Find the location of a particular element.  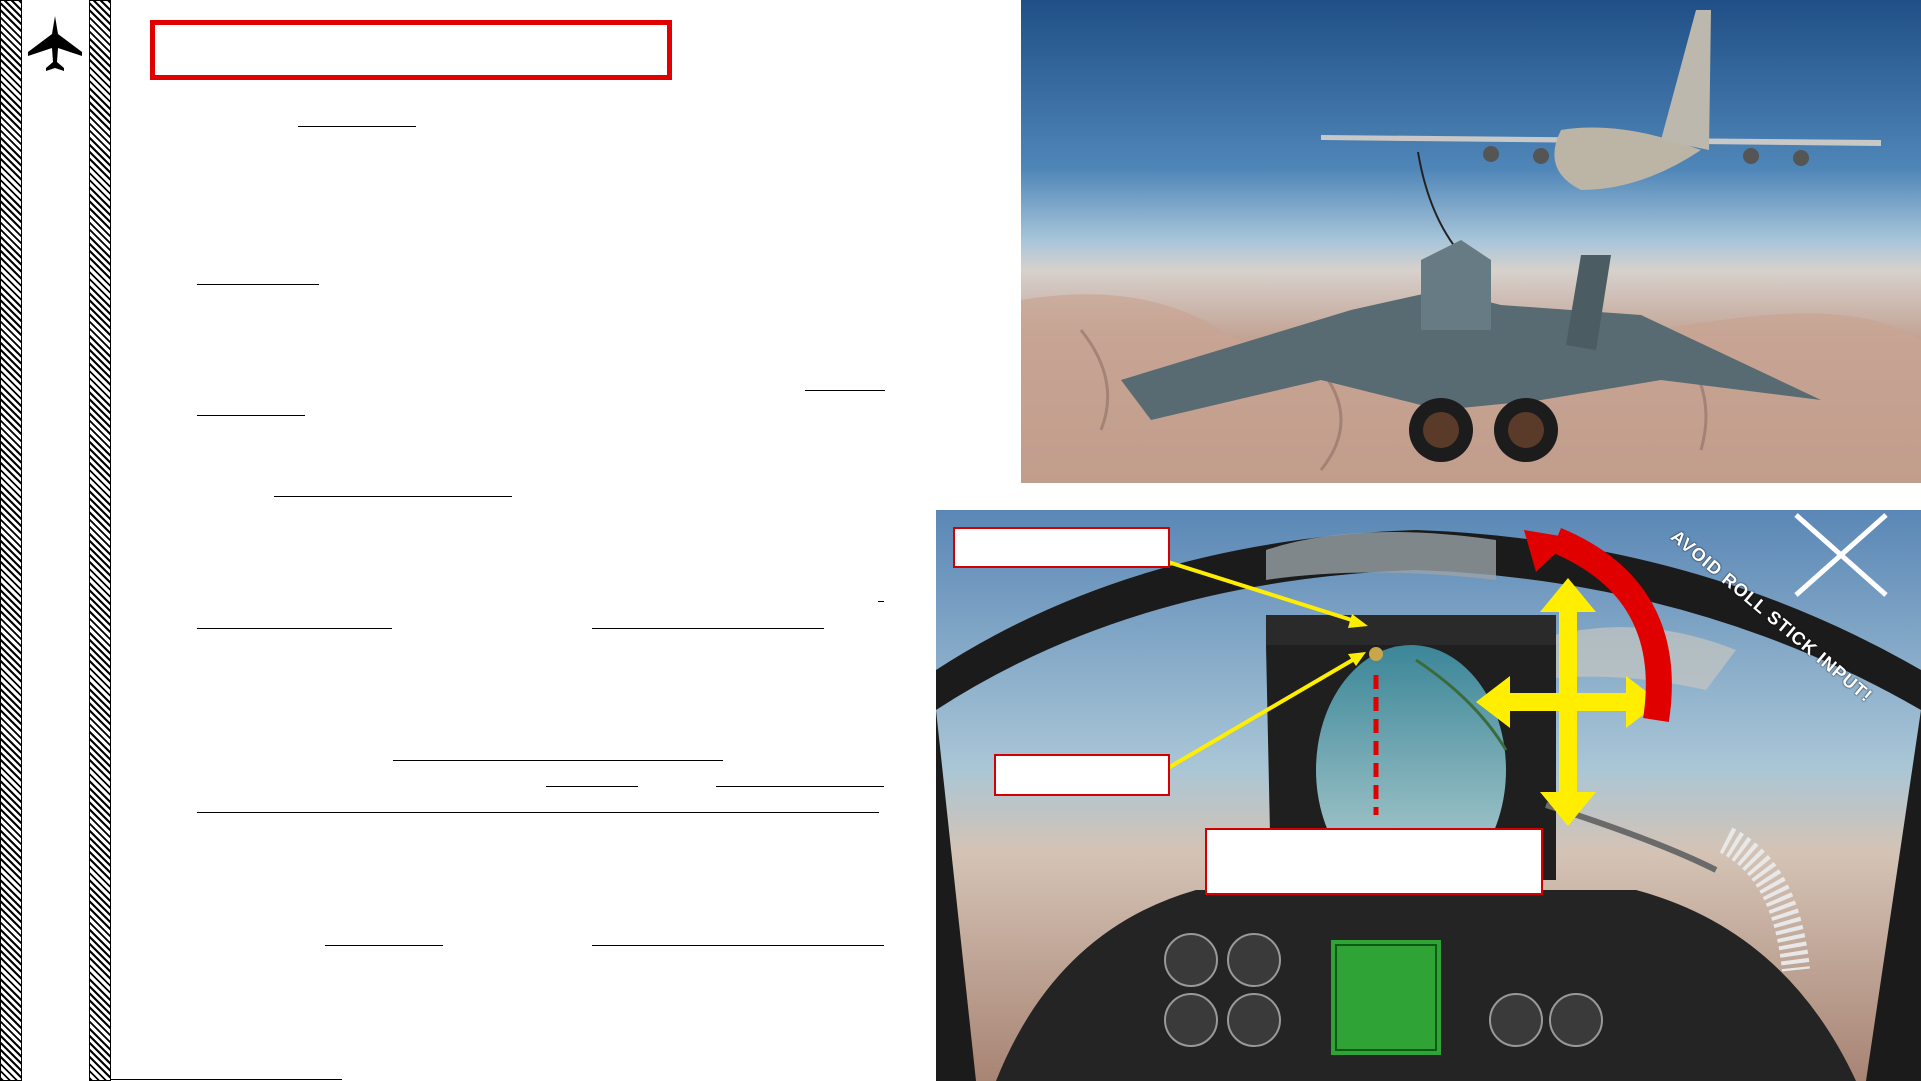

title-box is located at coordinates (411, 50).